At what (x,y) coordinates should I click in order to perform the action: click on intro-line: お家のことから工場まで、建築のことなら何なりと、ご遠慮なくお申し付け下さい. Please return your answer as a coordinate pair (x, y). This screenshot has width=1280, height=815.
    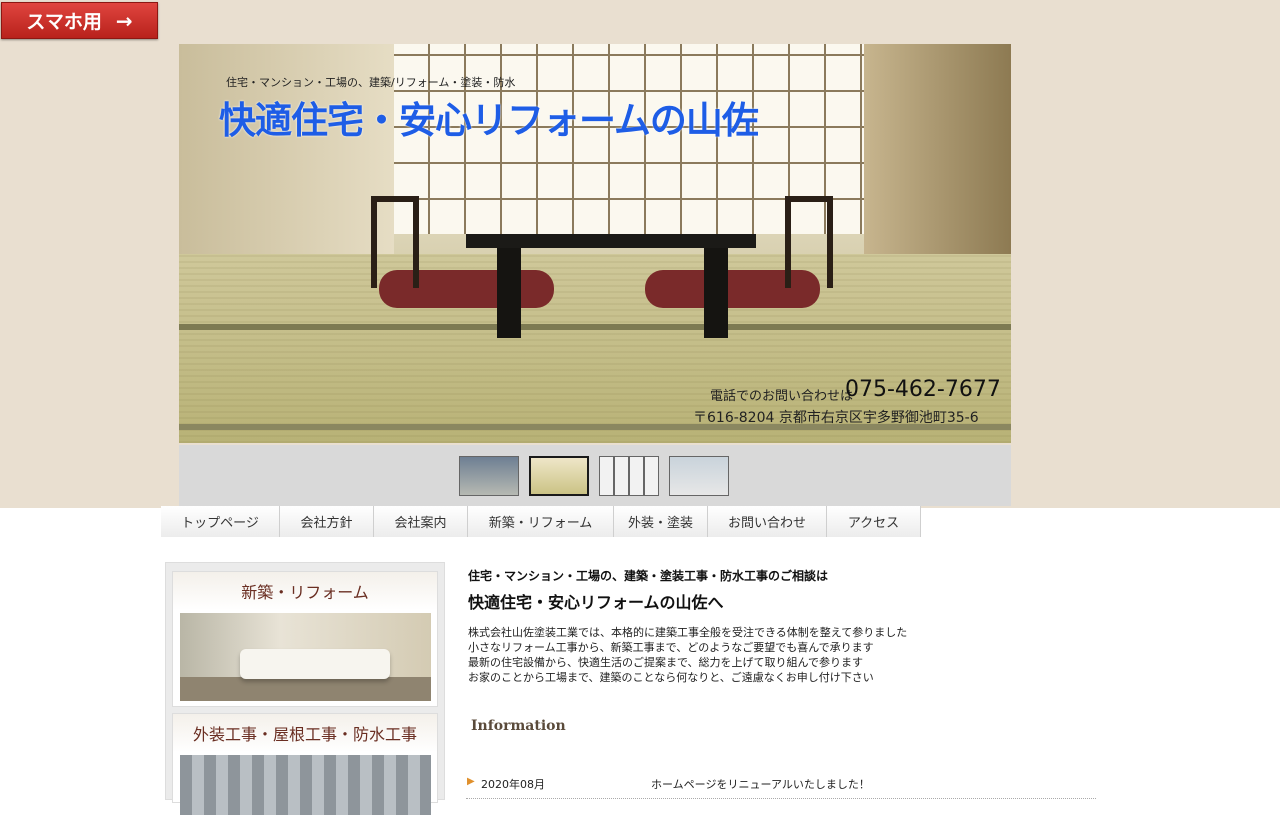
    Looking at the image, I should click on (671, 677).